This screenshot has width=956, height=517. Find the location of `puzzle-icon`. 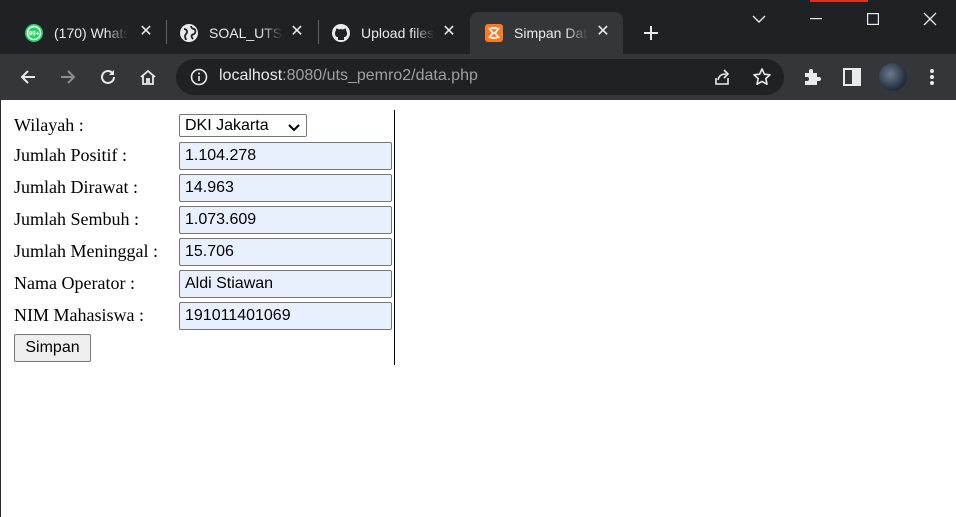

puzzle-icon is located at coordinates (813, 77).